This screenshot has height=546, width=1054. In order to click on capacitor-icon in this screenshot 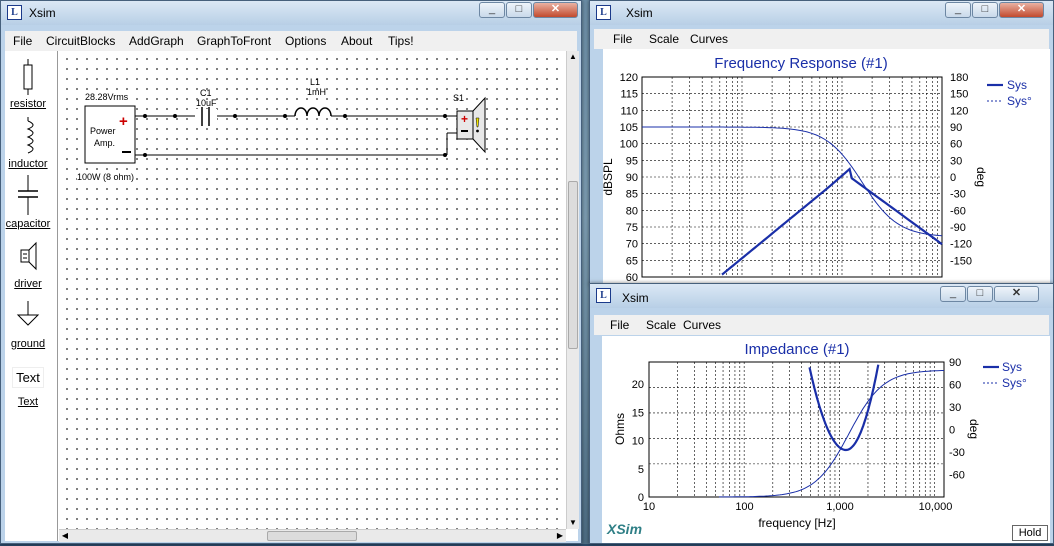, I will do `click(28, 195)`.